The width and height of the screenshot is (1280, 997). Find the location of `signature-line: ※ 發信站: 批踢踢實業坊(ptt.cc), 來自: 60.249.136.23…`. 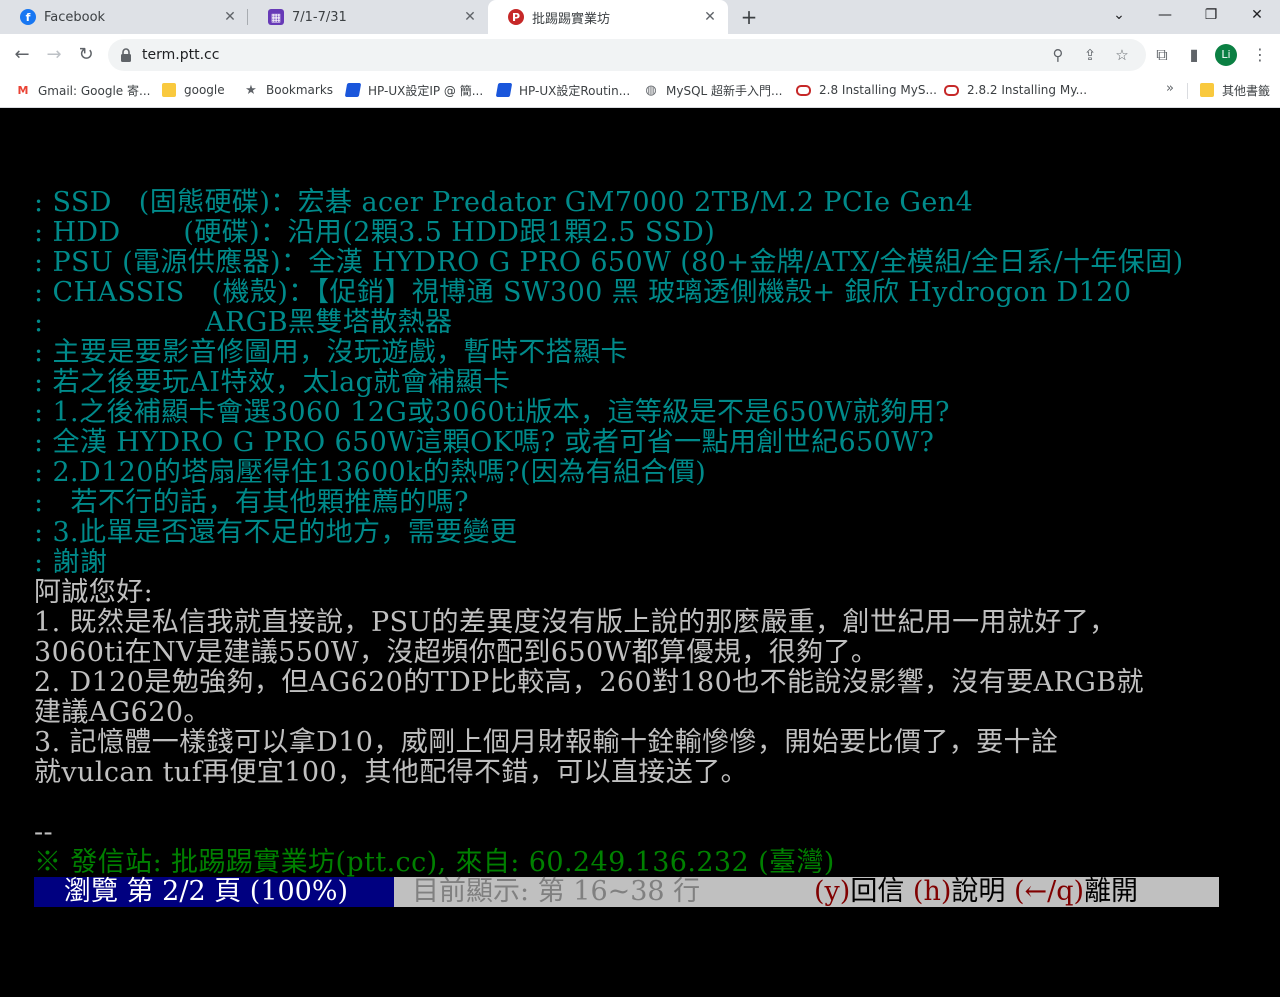

signature-line: ※ 發信站: 批踢踢實業坊(ptt.cc), 來自: 60.249.136.23… is located at coordinates (434, 862).